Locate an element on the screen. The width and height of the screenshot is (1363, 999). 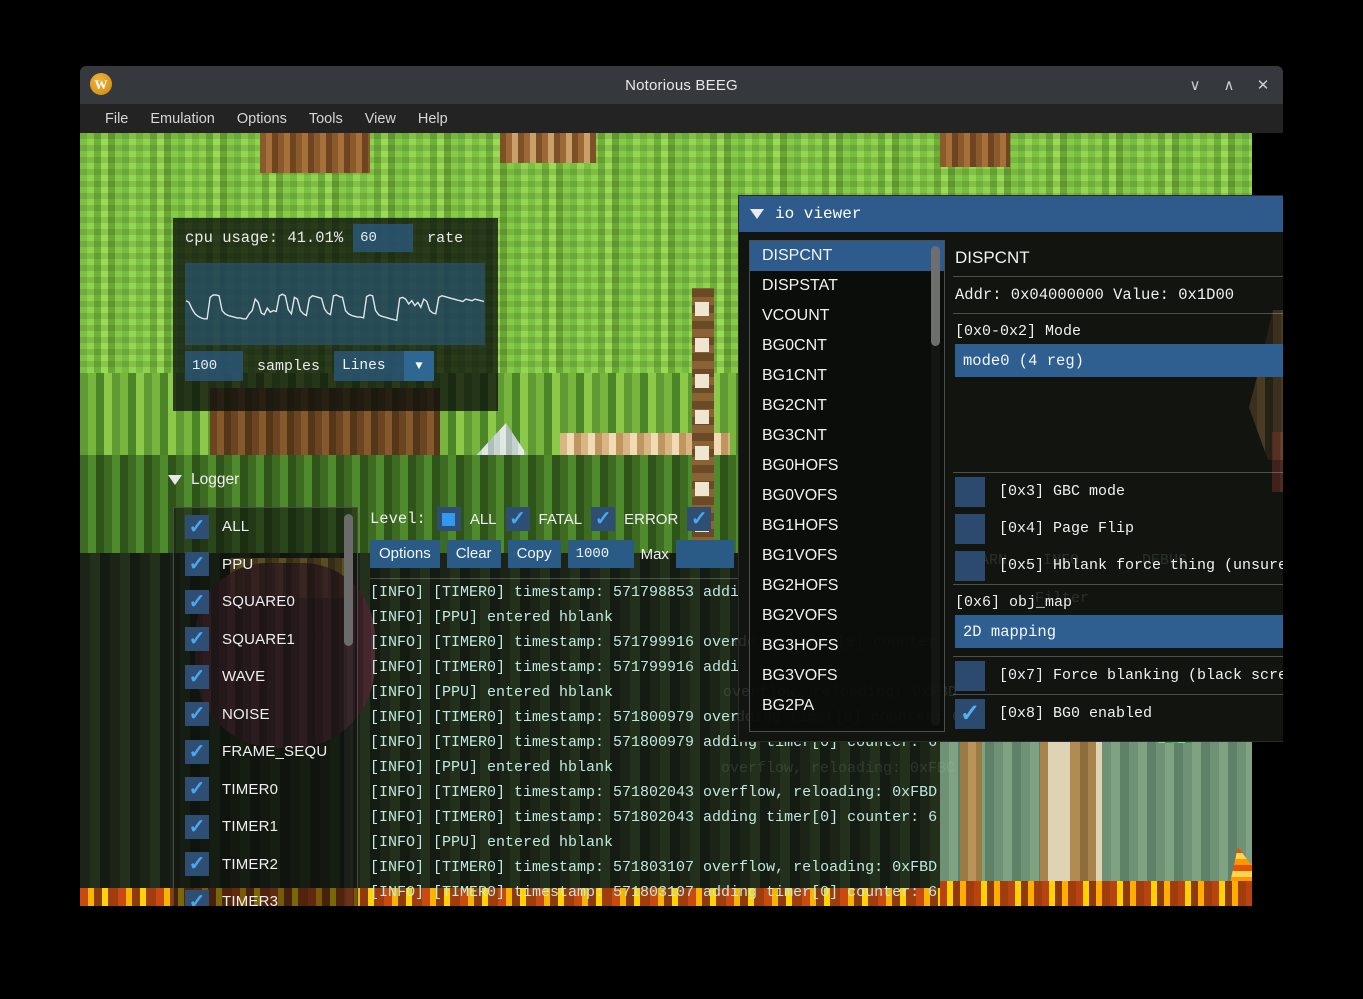
menu-item-tools: Tools is located at coordinates (326, 119).